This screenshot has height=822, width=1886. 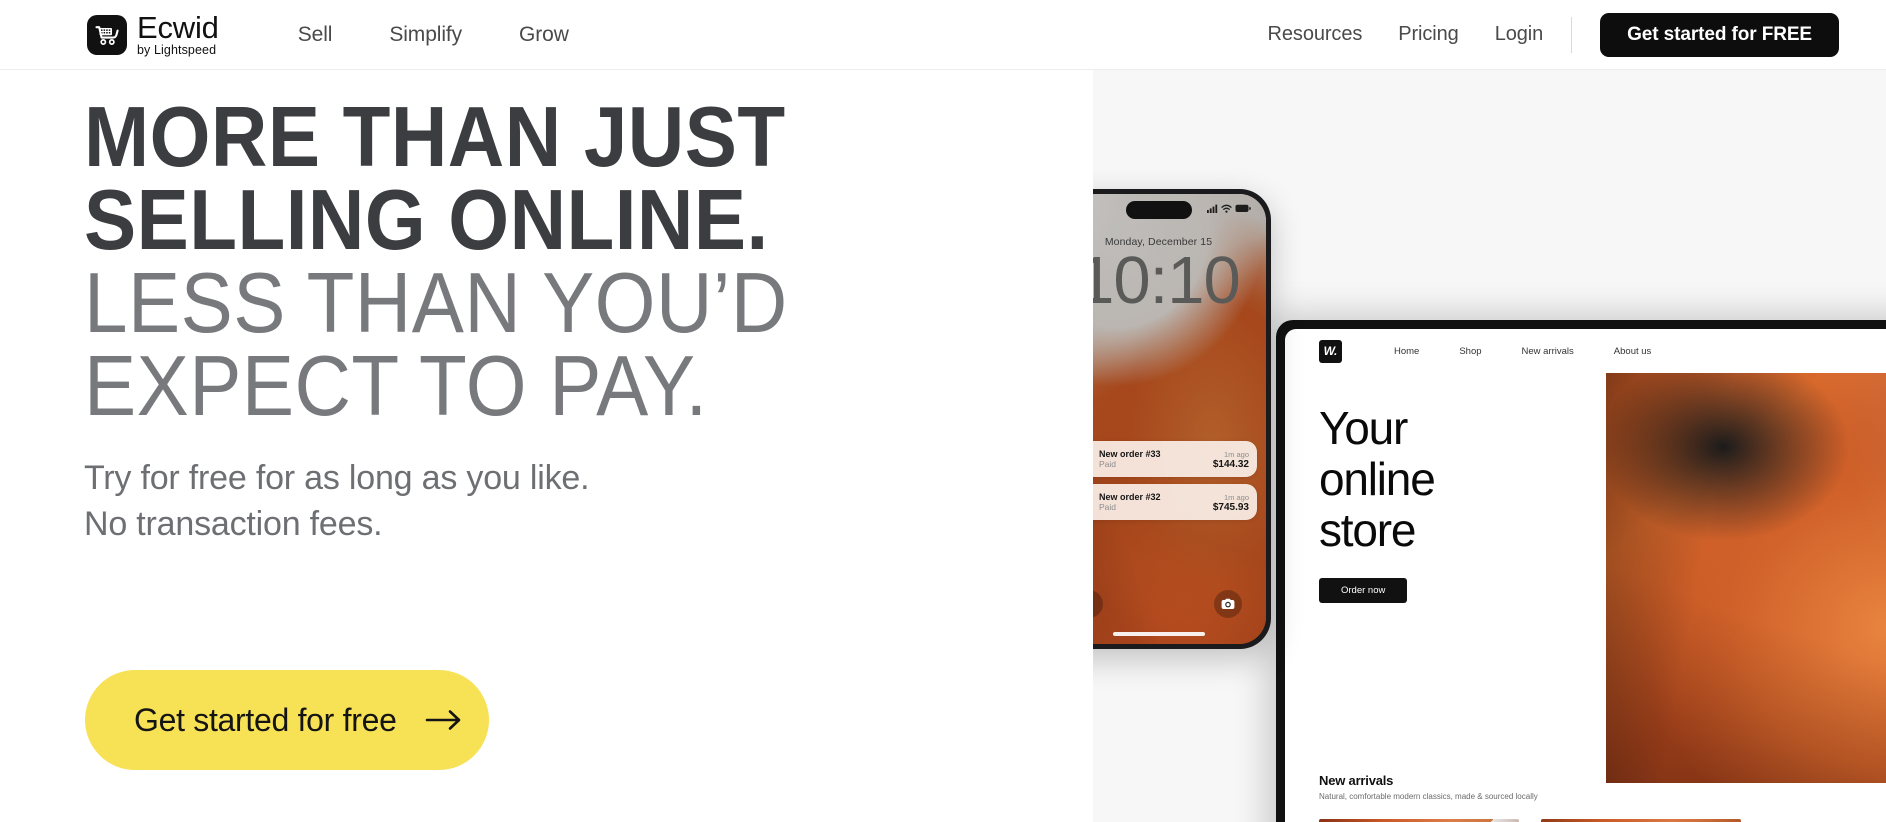 I want to click on notification-body: New order #32 1m ago Paid $745.93, so click(x=1174, y=502).